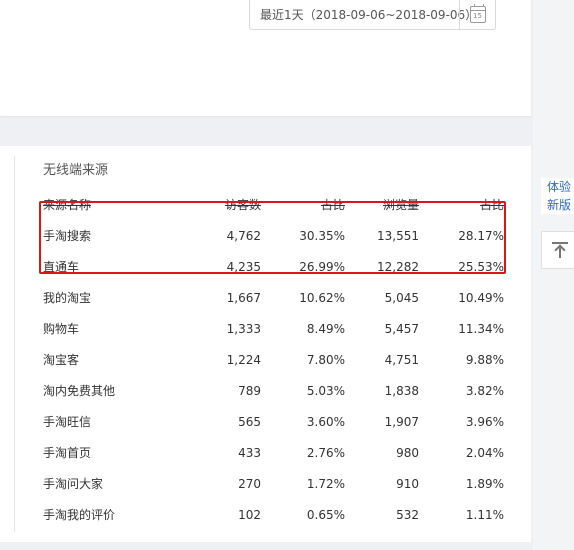 This screenshot has height=550, width=574. I want to click on pageviews: 5,045, so click(401, 297).